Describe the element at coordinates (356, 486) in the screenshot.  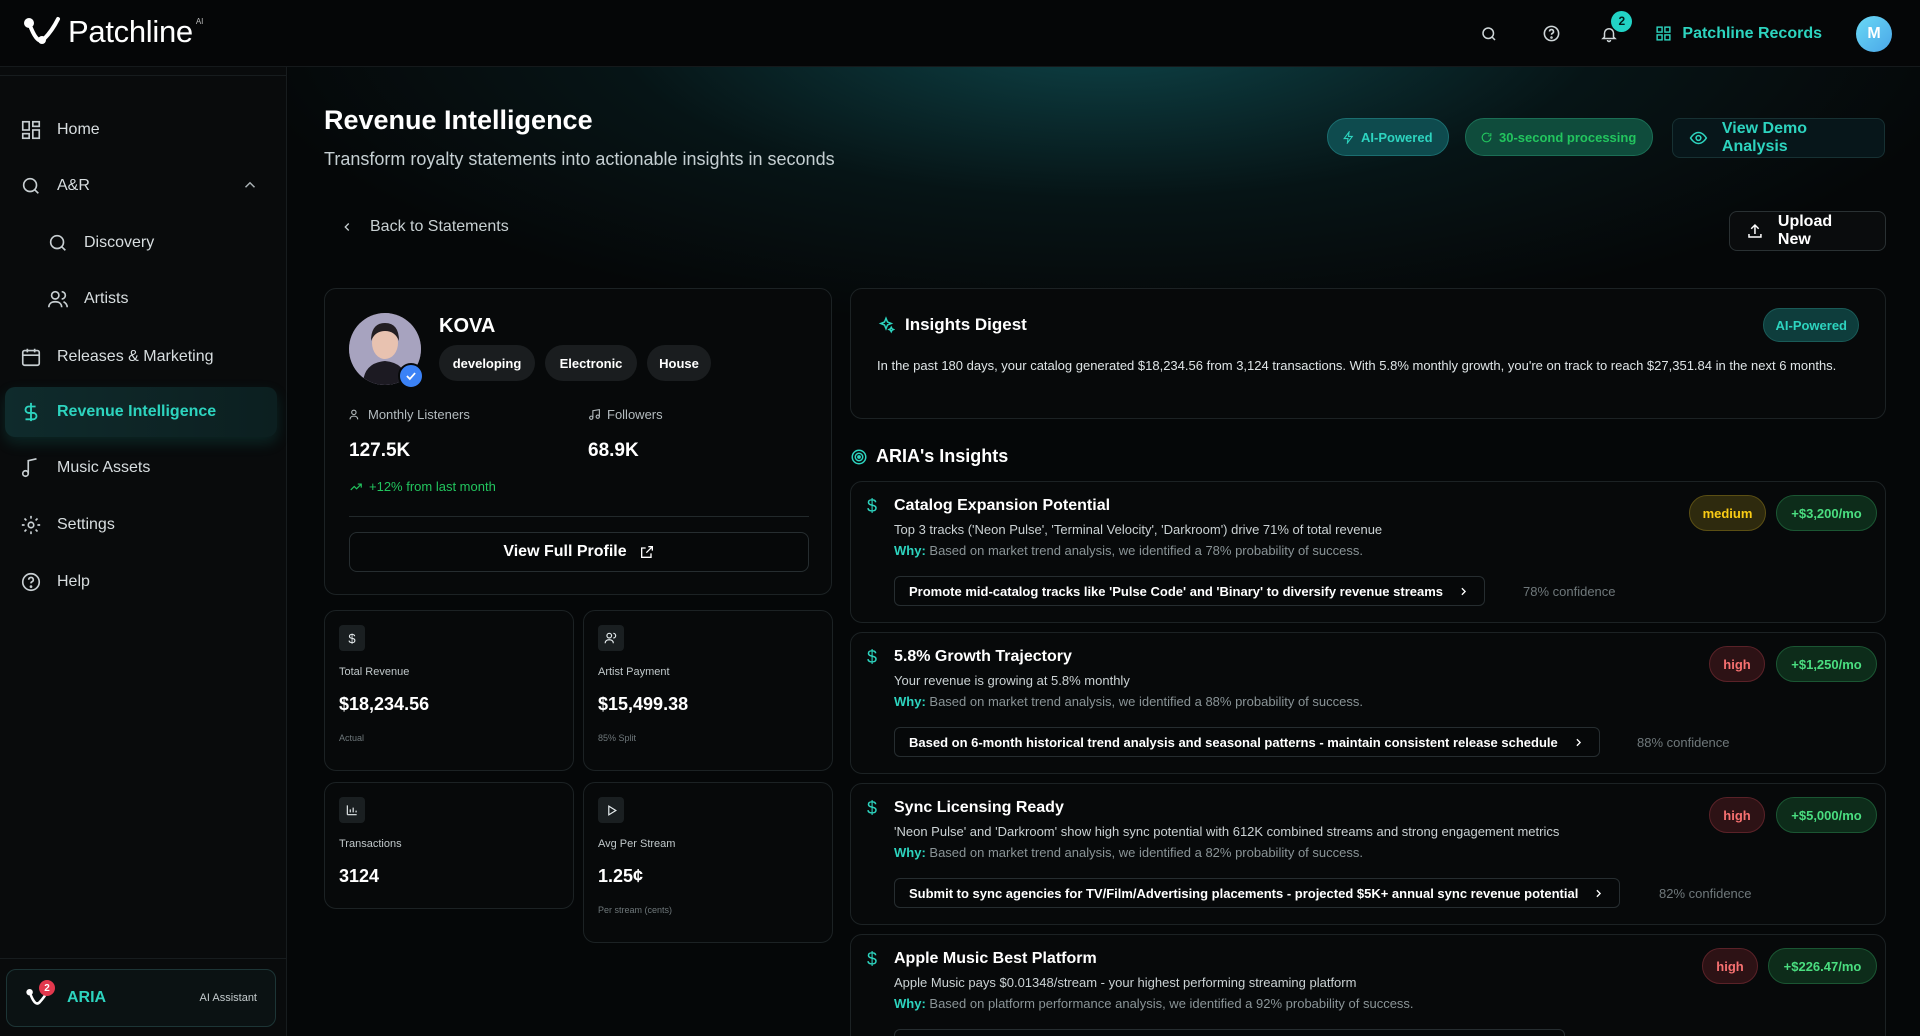
I see `trending-up-icon` at that location.